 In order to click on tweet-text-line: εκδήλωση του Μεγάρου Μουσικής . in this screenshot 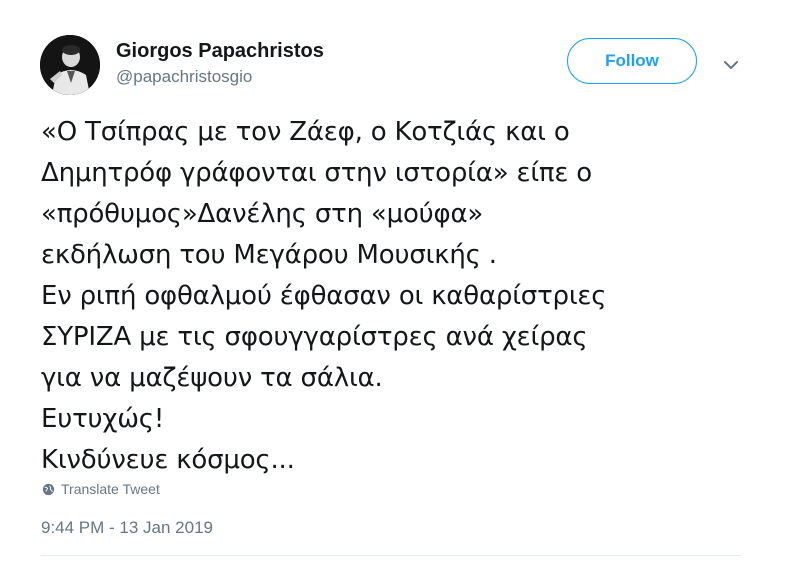, I will do `click(269, 255)`.